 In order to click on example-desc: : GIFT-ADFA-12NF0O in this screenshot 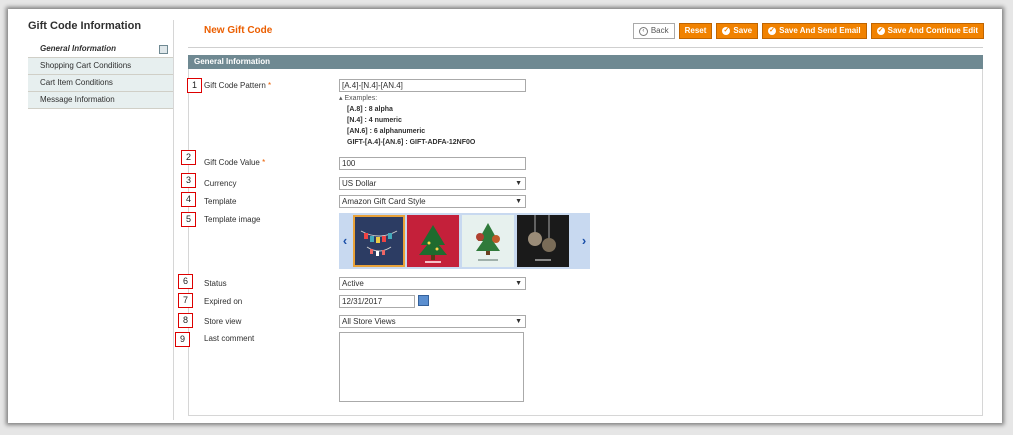, I will do `click(439, 142)`.